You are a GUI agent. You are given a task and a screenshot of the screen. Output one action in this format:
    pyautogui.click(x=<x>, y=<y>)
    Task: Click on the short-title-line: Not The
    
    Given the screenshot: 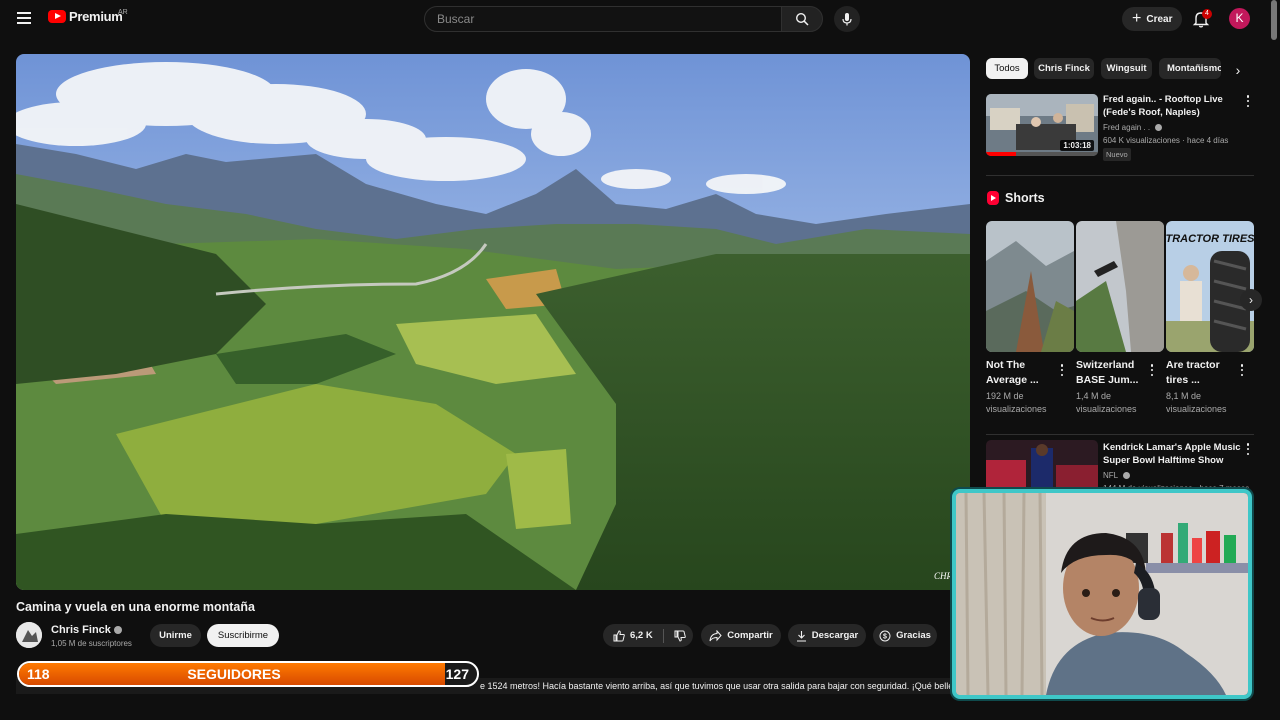 What is the action you would take?
    pyautogui.click(x=1006, y=365)
    